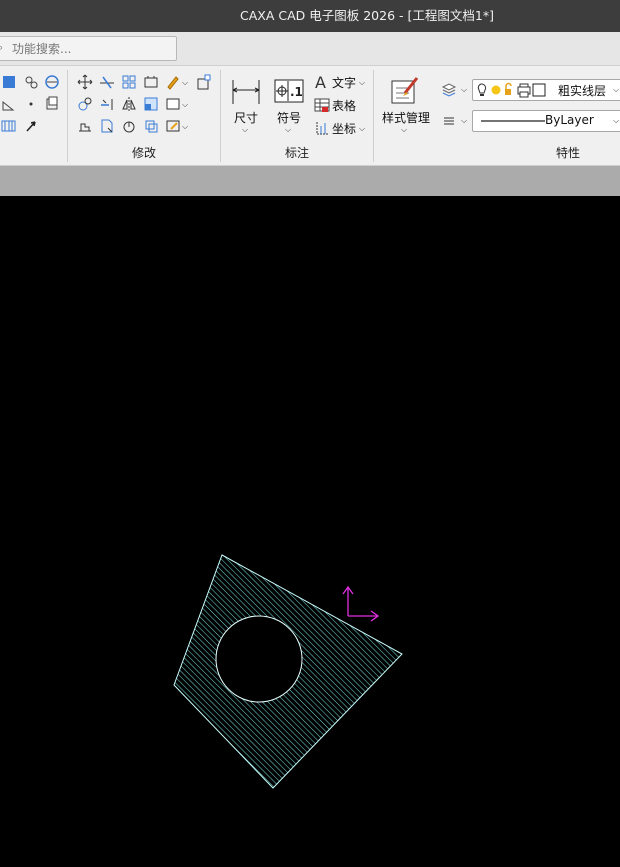 The image size is (620, 867). I want to click on layer-select: 粗实线层 ⌵, so click(546, 90).